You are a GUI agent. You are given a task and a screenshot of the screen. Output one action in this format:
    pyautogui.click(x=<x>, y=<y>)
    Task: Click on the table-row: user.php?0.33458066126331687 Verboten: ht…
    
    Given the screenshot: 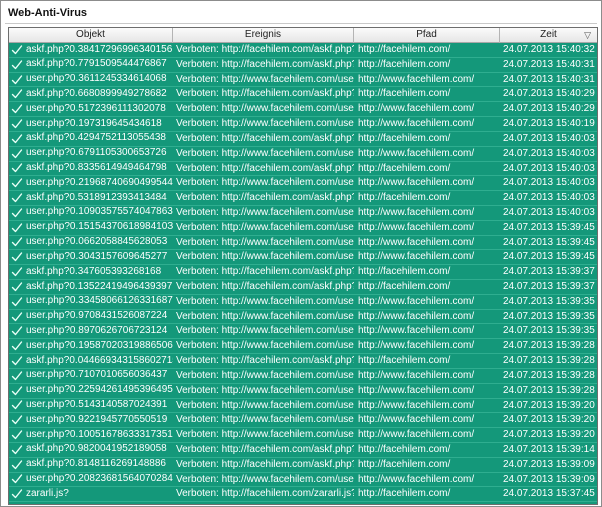 What is the action you would take?
    pyautogui.click(x=303, y=302)
    